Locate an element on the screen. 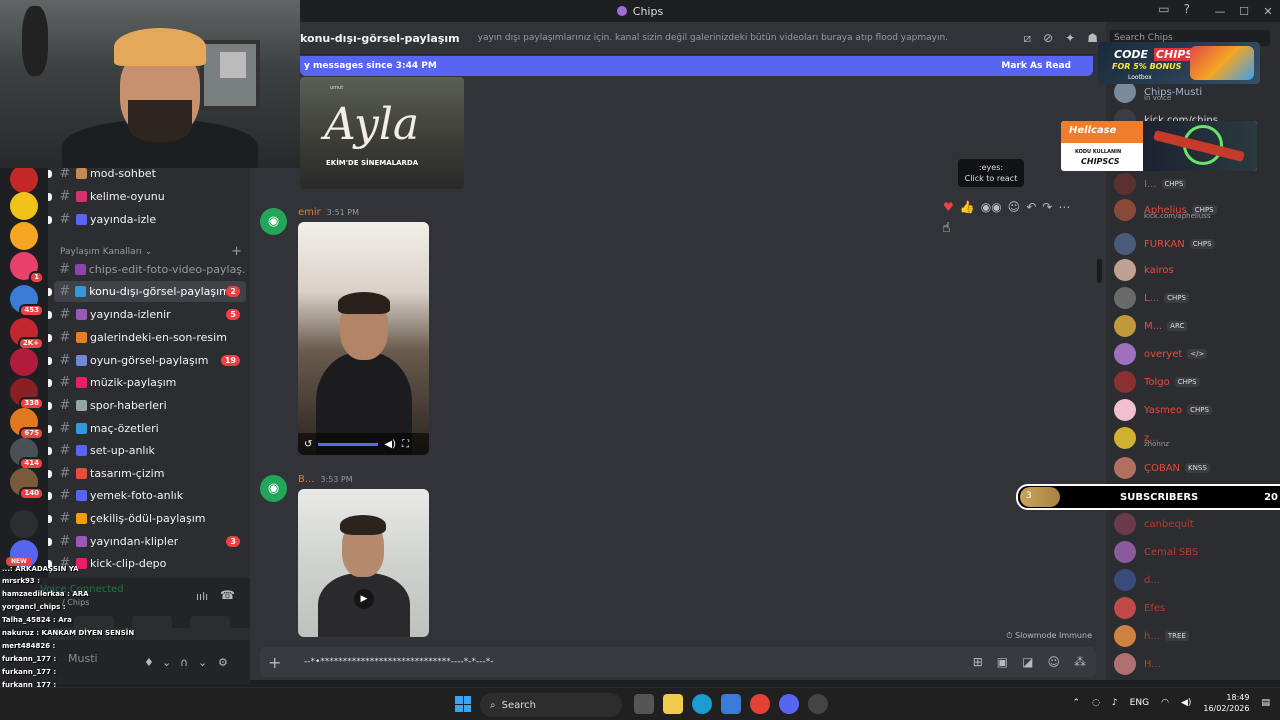  channel-item: # müzik-paylaşım is located at coordinates (147, 382).